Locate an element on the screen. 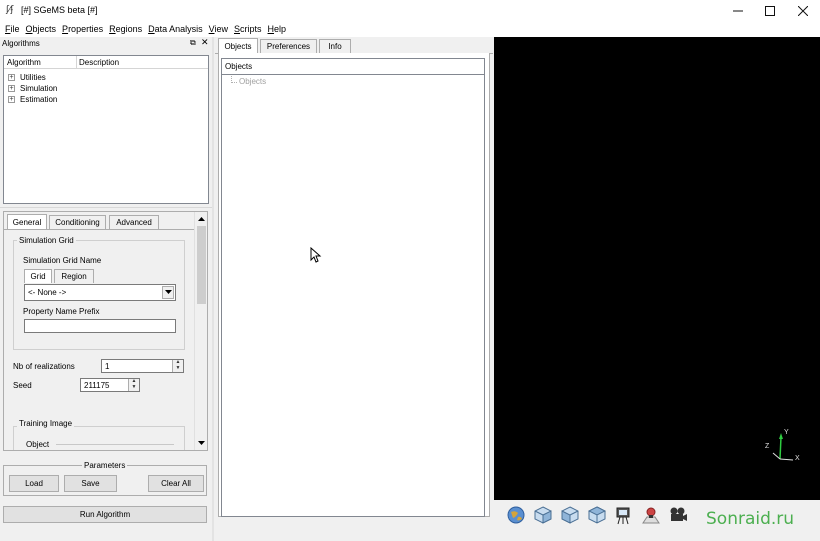 Image resolution: width=820 pixels, height=541 pixels. menu-view: View is located at coordinates (218, 29).